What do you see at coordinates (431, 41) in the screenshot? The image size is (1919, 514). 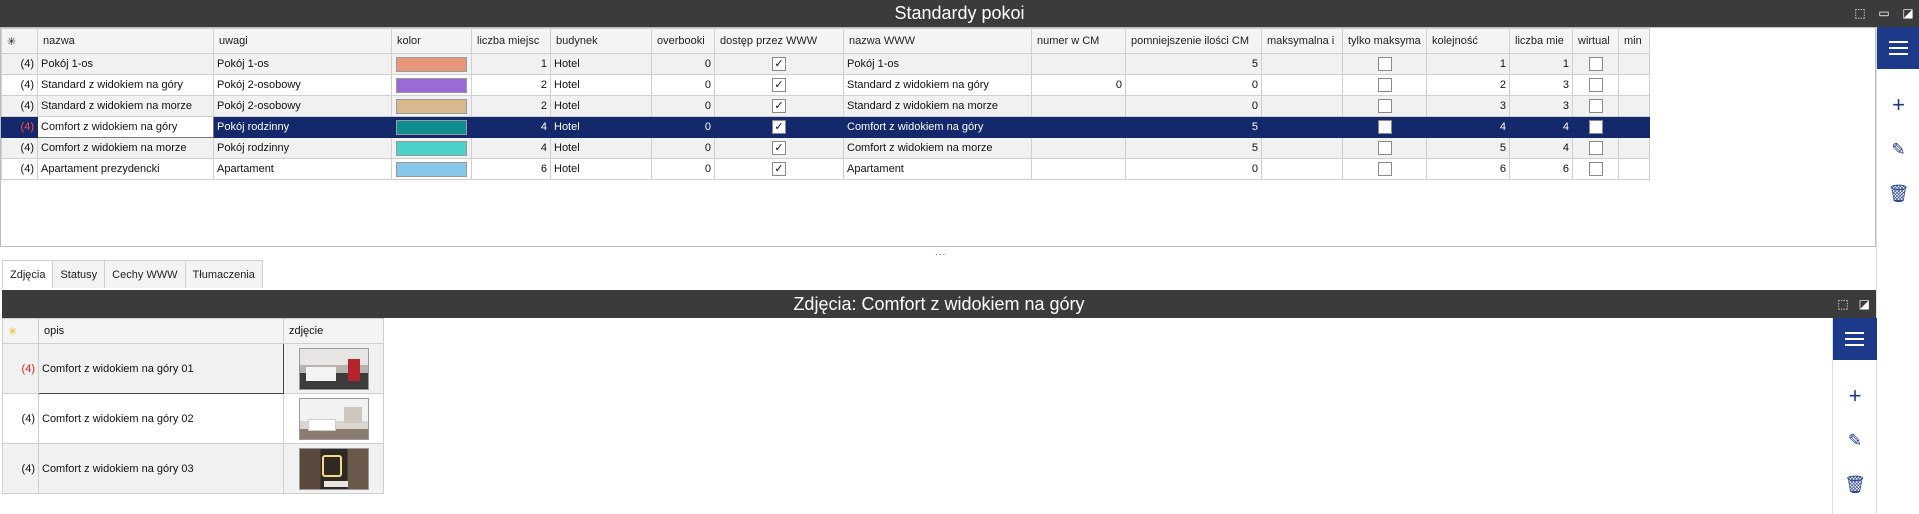 I see `column-header: kolor` at bounding box center [431, 41].